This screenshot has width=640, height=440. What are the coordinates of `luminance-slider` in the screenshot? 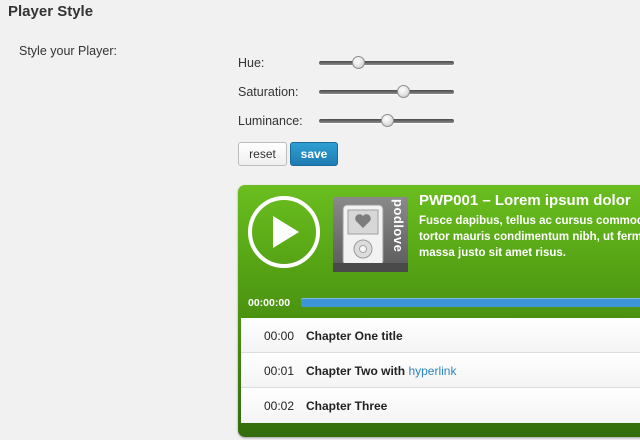 It's located at (386, 120).